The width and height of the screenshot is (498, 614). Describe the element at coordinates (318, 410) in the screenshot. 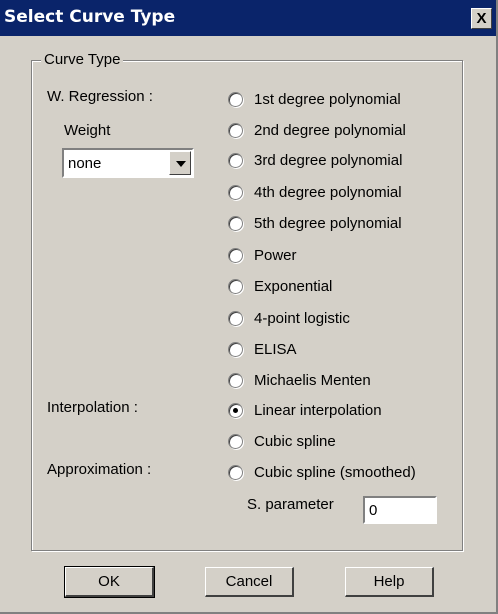

I see `radio-label: Linear interpolation` at that location.